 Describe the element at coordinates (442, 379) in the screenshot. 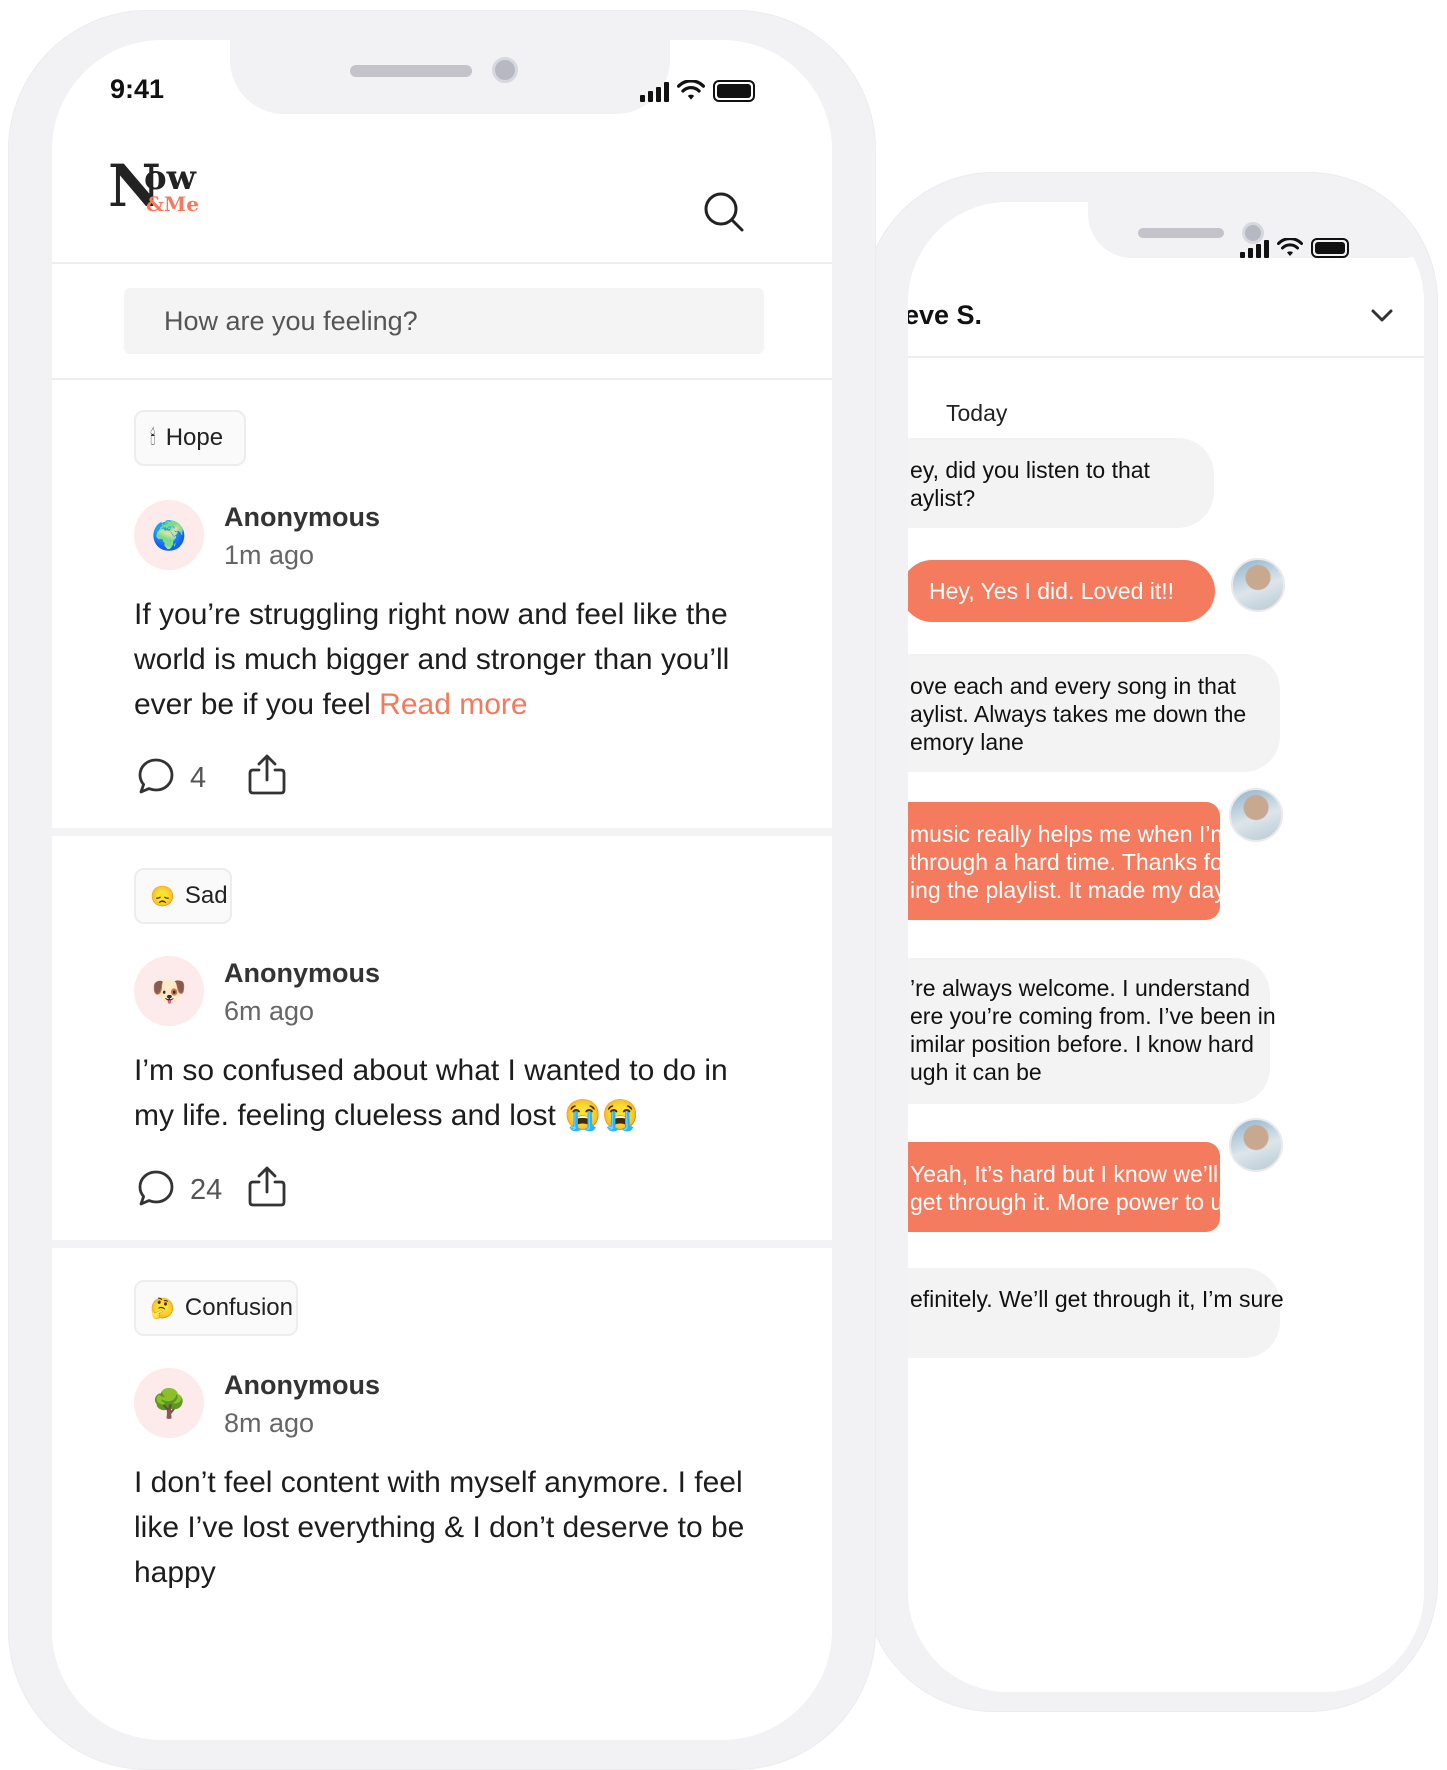

I see `input-divider` at that location.